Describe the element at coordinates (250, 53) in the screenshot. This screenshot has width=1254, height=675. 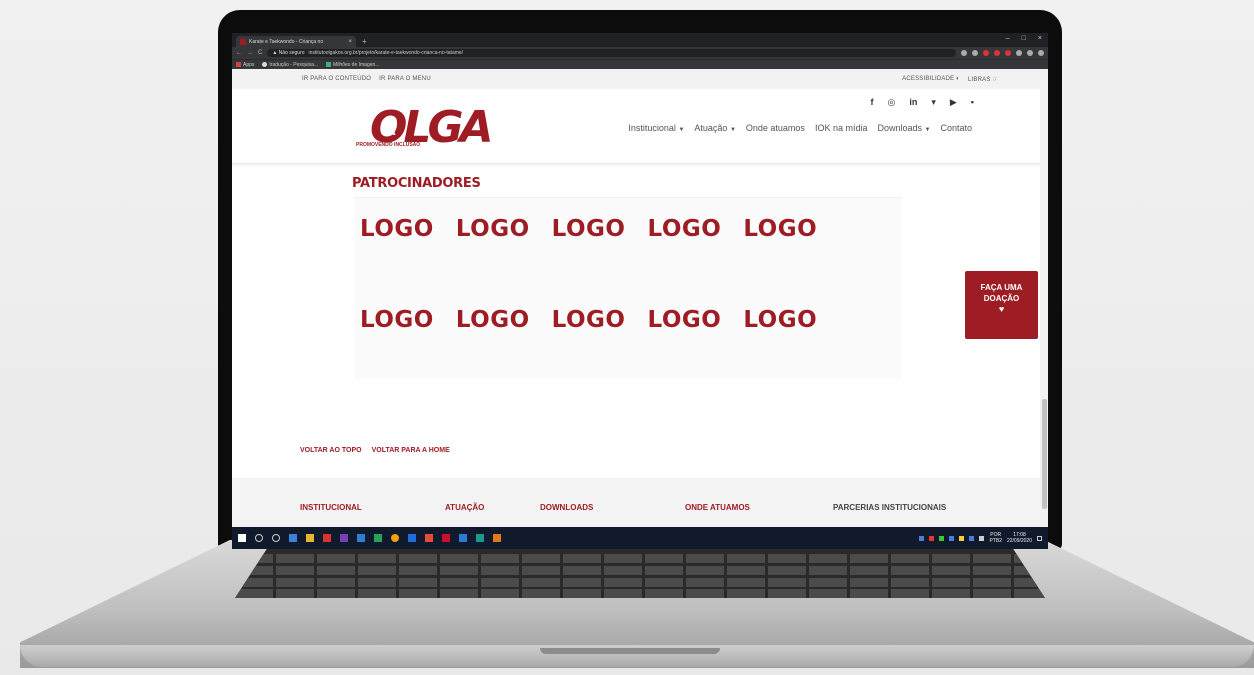
I see `forward-icon: →` at that location.